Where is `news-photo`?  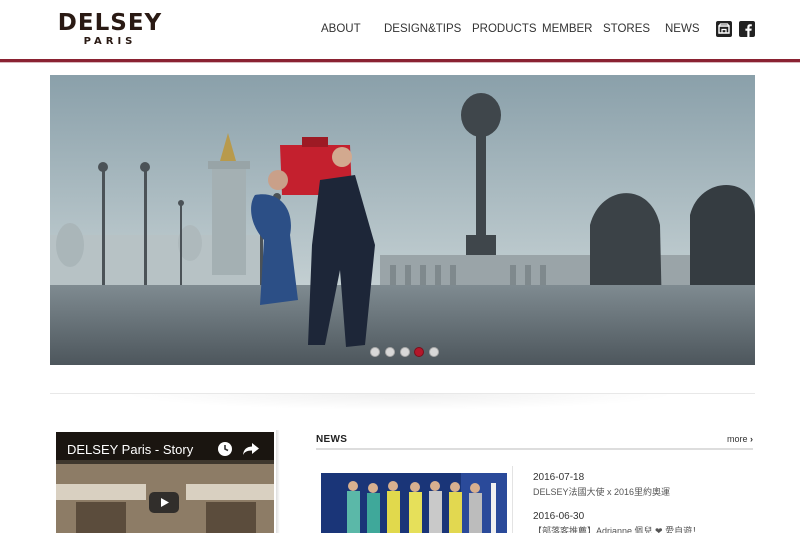 news-photo is located at coordinates (414, 503).